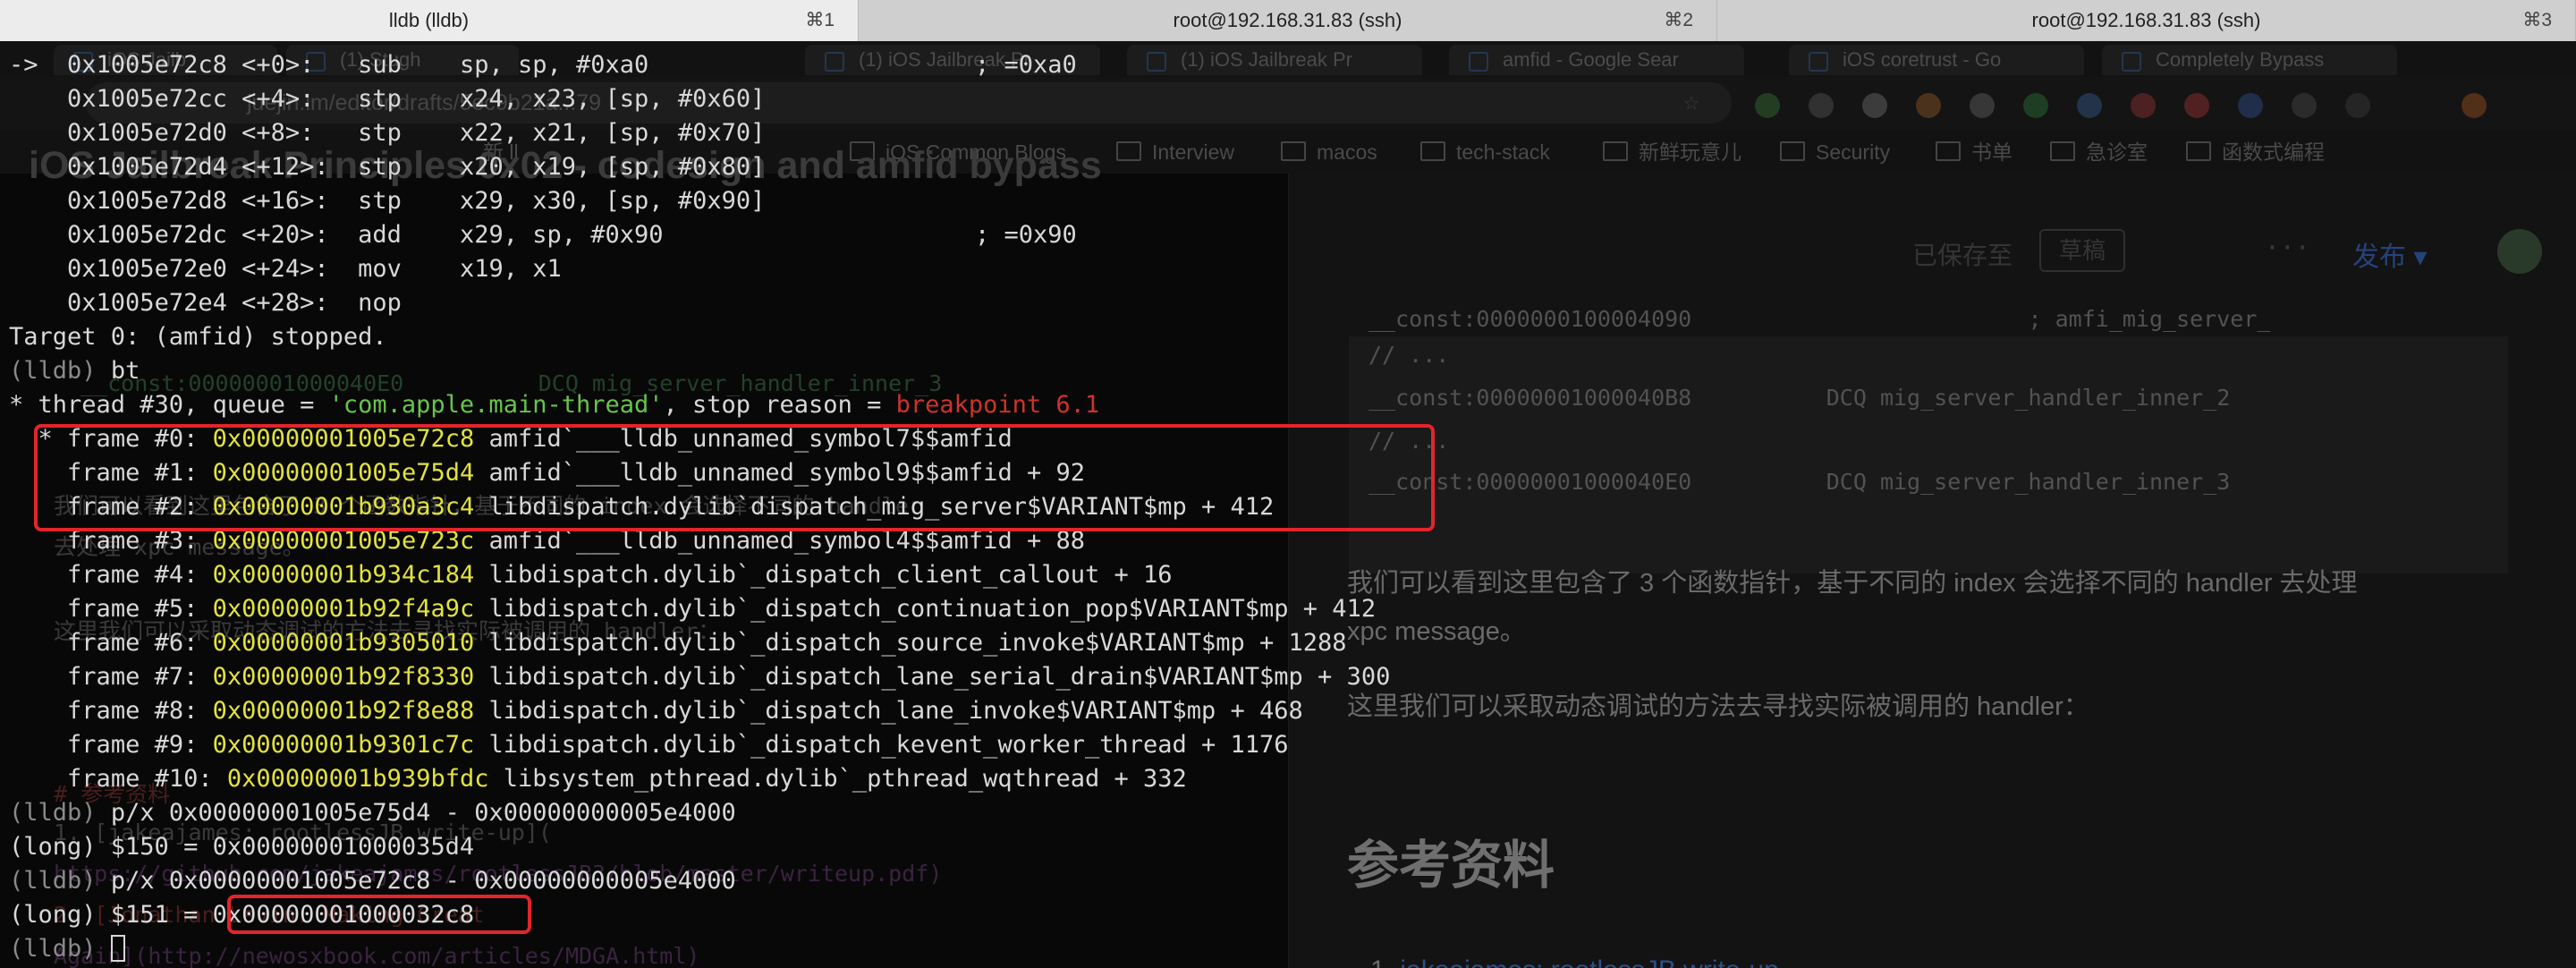  Describe the element at coordinates (734, 478) in the screenshot. I see `highlight-box-frames` at that location.